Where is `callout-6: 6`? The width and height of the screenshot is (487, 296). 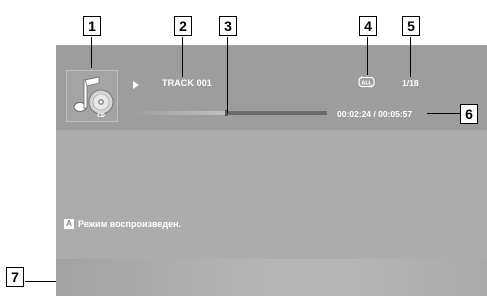 callout-6: 6 is located at coordinates (469, 114).